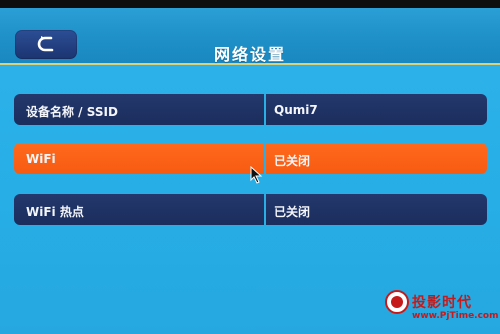  I want to click on setting-label: WiFi 热点, so click(55, 212).